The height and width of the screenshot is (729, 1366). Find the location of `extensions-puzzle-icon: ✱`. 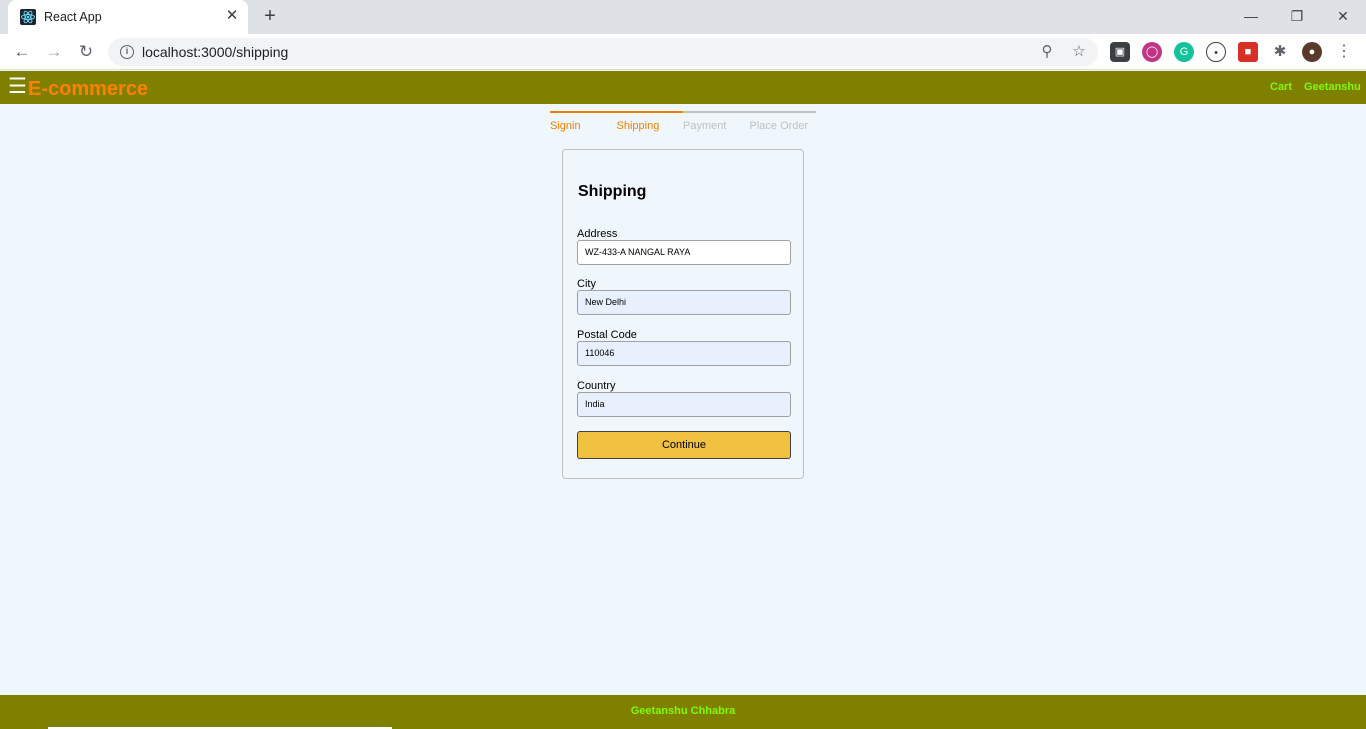

extensions-puzzle-icon: ✱ is located at coordinates (1280, 52).